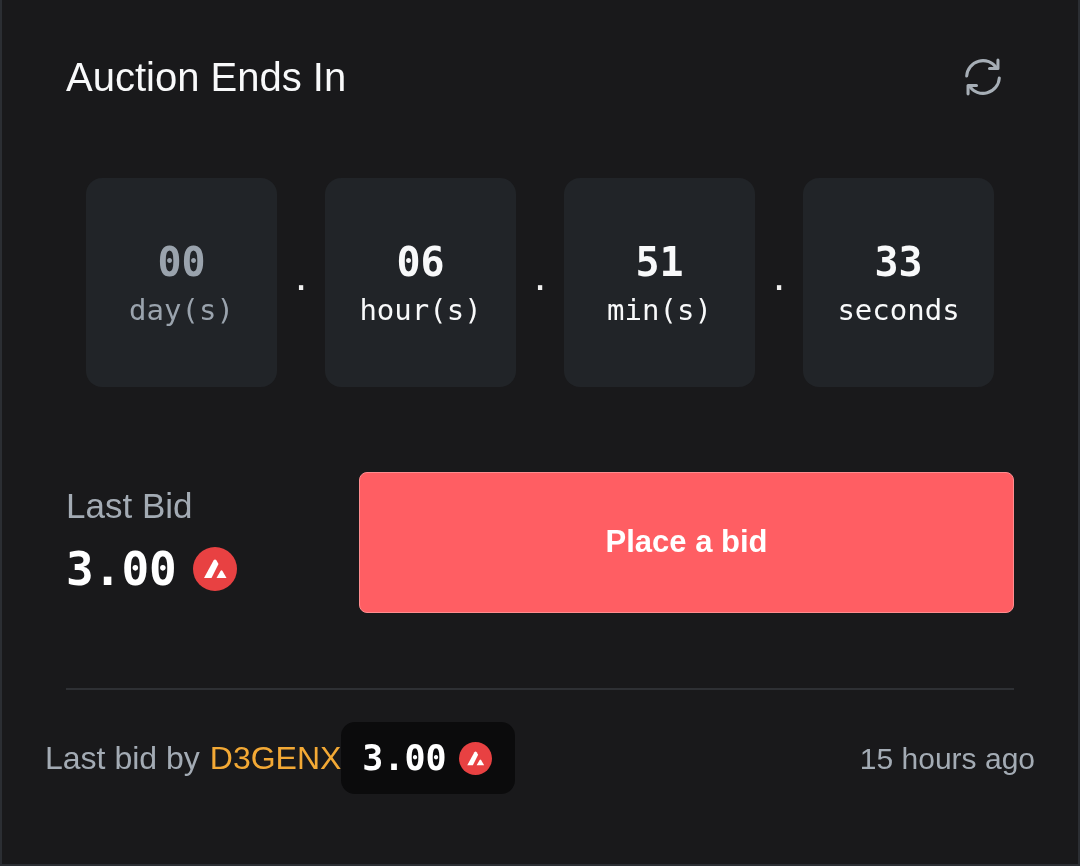  I want to click on bidder-link: D3GENX, so click(275, 758).